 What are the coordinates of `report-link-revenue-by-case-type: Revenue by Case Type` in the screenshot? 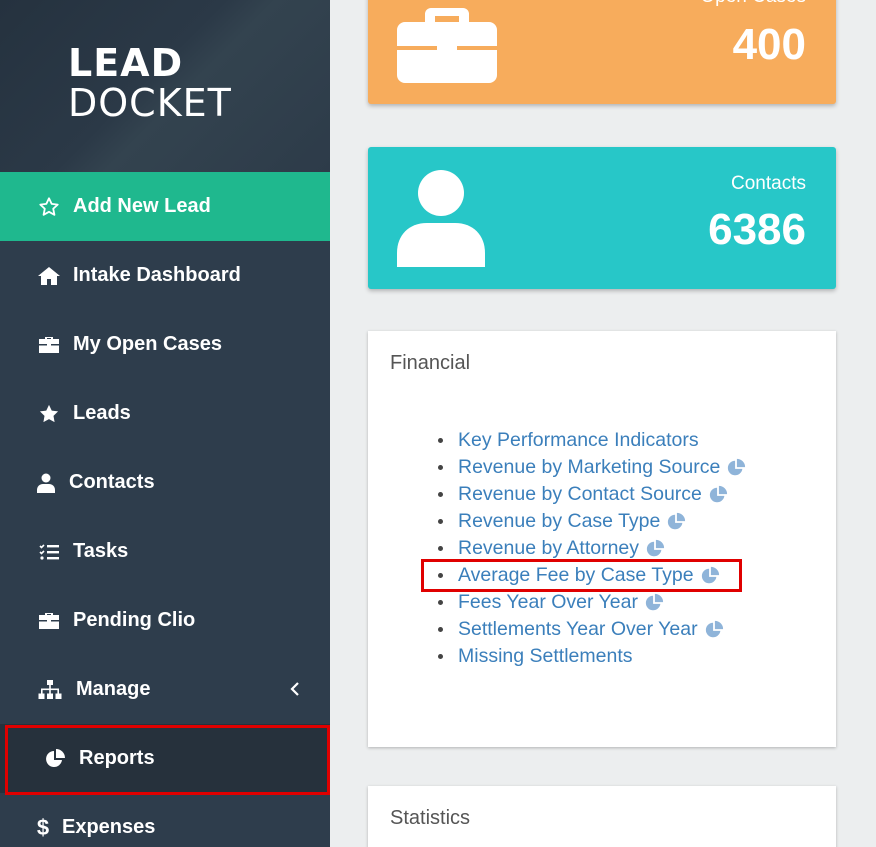 It's located at (592, 521).